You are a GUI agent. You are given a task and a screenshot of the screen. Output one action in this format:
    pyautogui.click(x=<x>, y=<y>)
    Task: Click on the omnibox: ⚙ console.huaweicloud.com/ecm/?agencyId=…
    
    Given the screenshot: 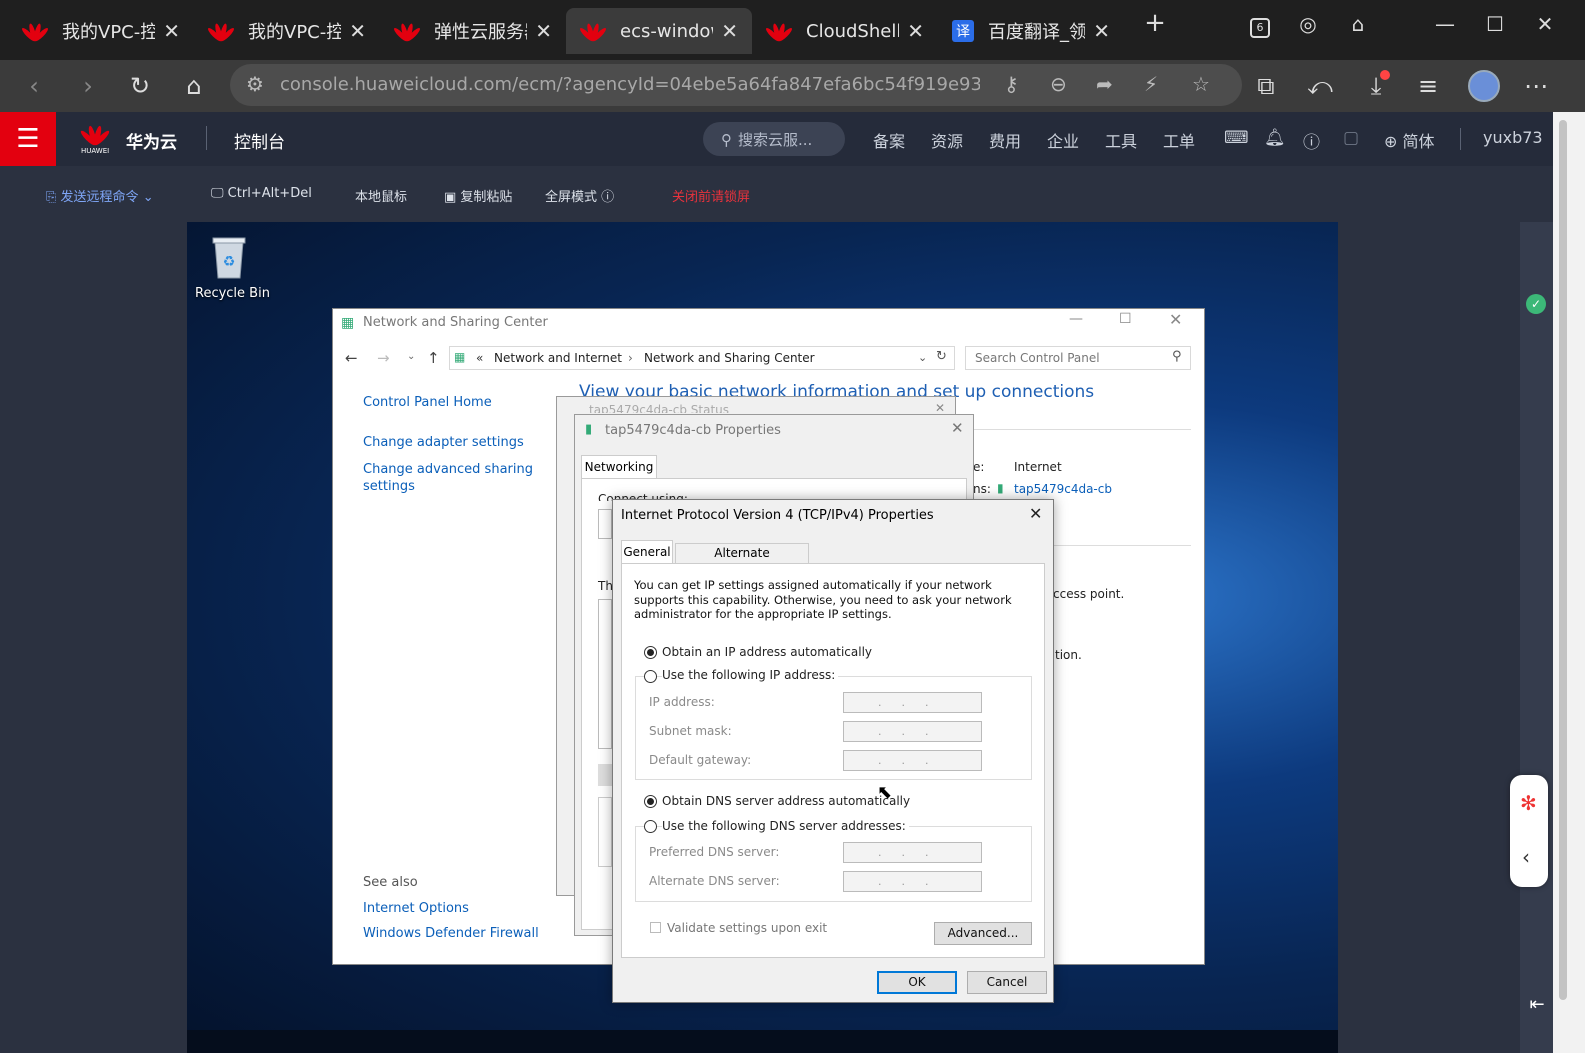 What is the action you would take?
    pyautogui.click(x=736, y=85)
    